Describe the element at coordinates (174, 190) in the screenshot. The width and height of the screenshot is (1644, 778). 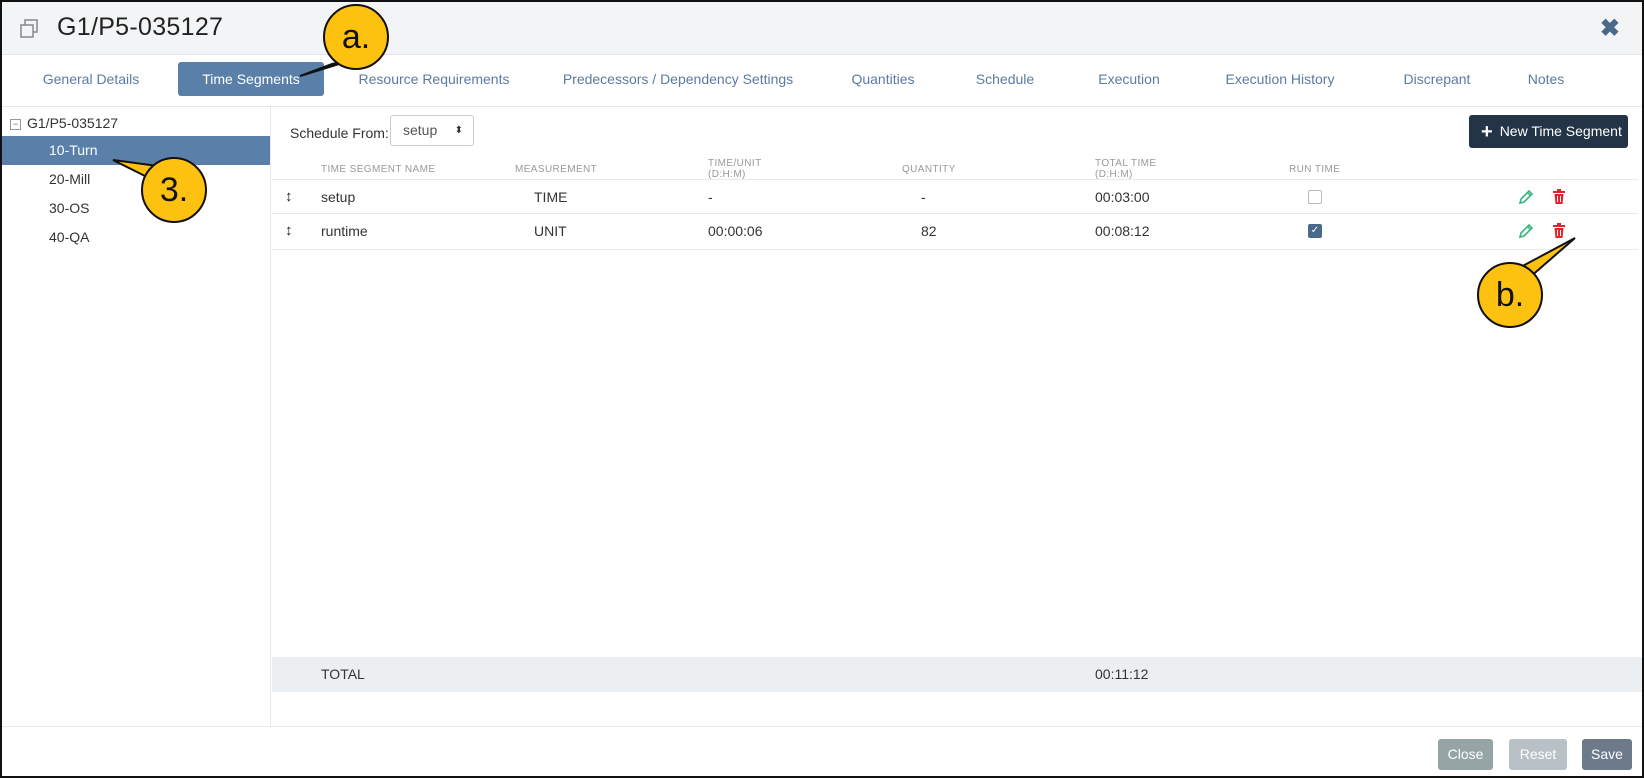
I see `callout-3: 3.` at that location.